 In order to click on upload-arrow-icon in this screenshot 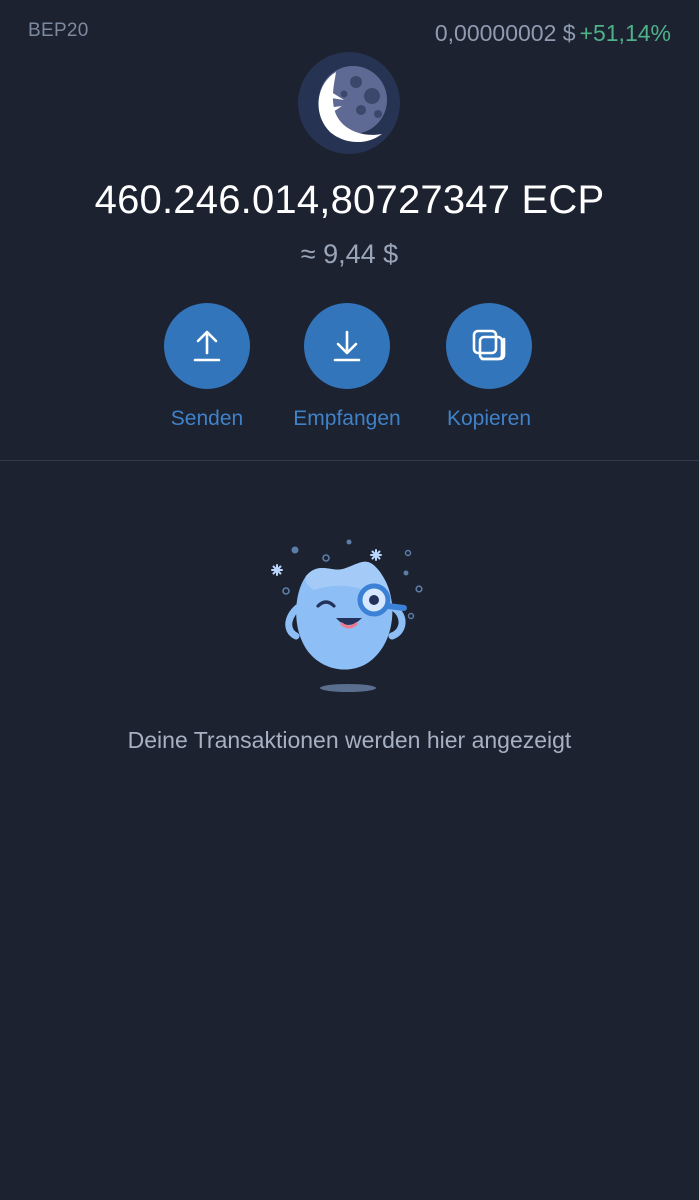, I will do `click(207, 346)`.